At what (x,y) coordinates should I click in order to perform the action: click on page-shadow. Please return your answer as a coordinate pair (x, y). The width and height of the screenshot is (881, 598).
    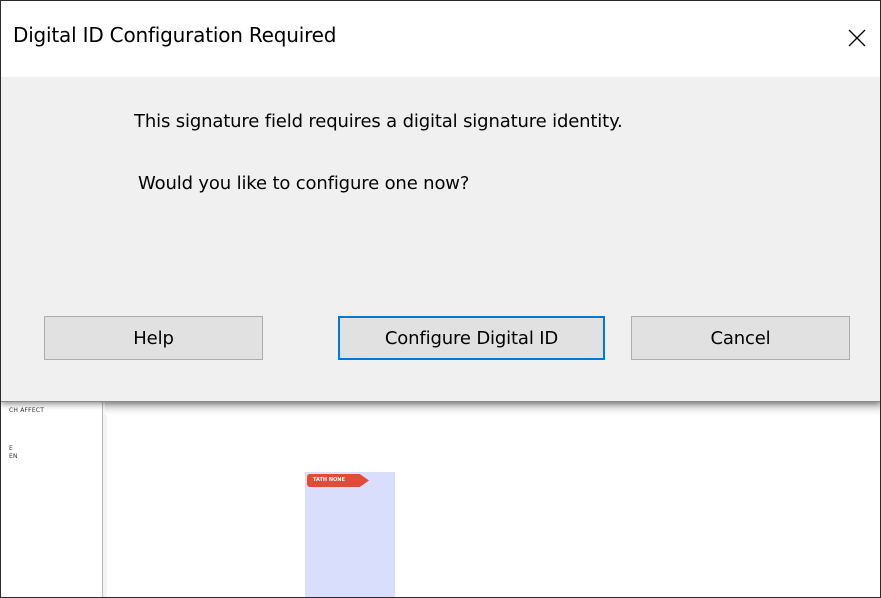
    Looking at the image, I should click on (492, 408).